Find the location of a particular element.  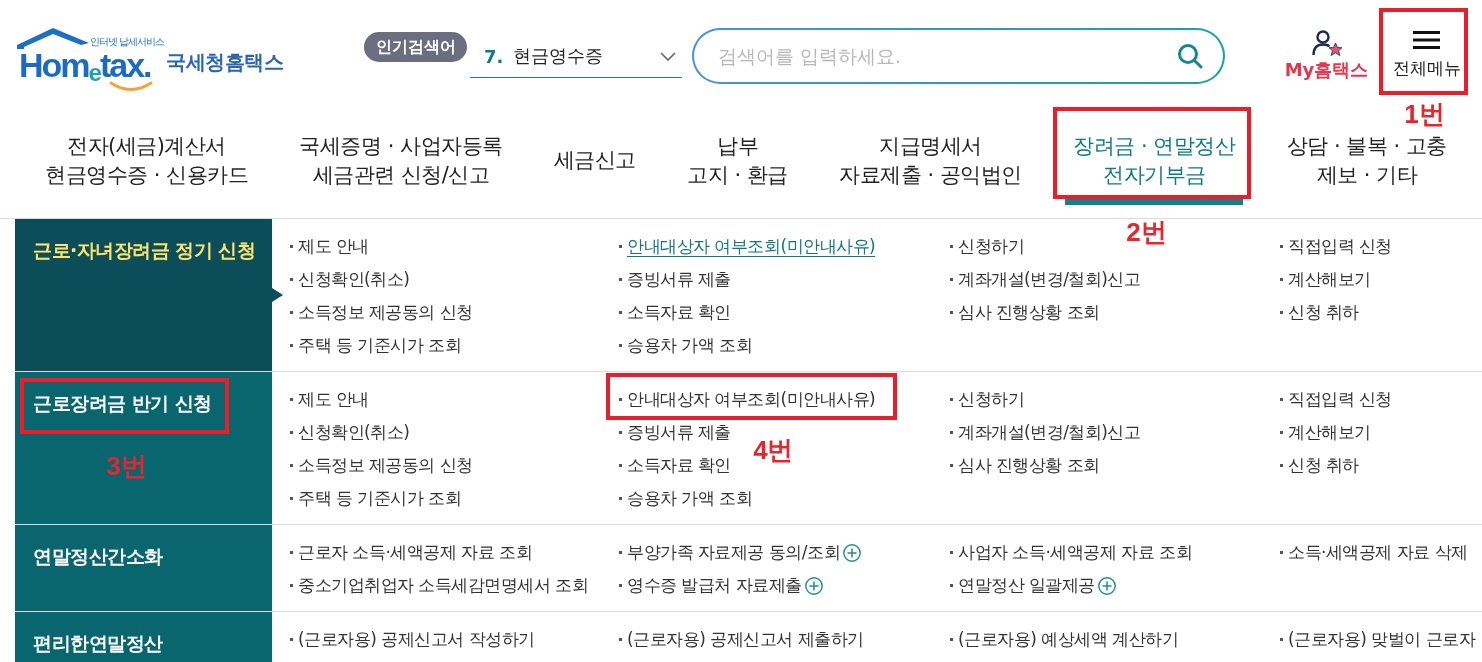

search-icon is located at coordinates (1190, 56).